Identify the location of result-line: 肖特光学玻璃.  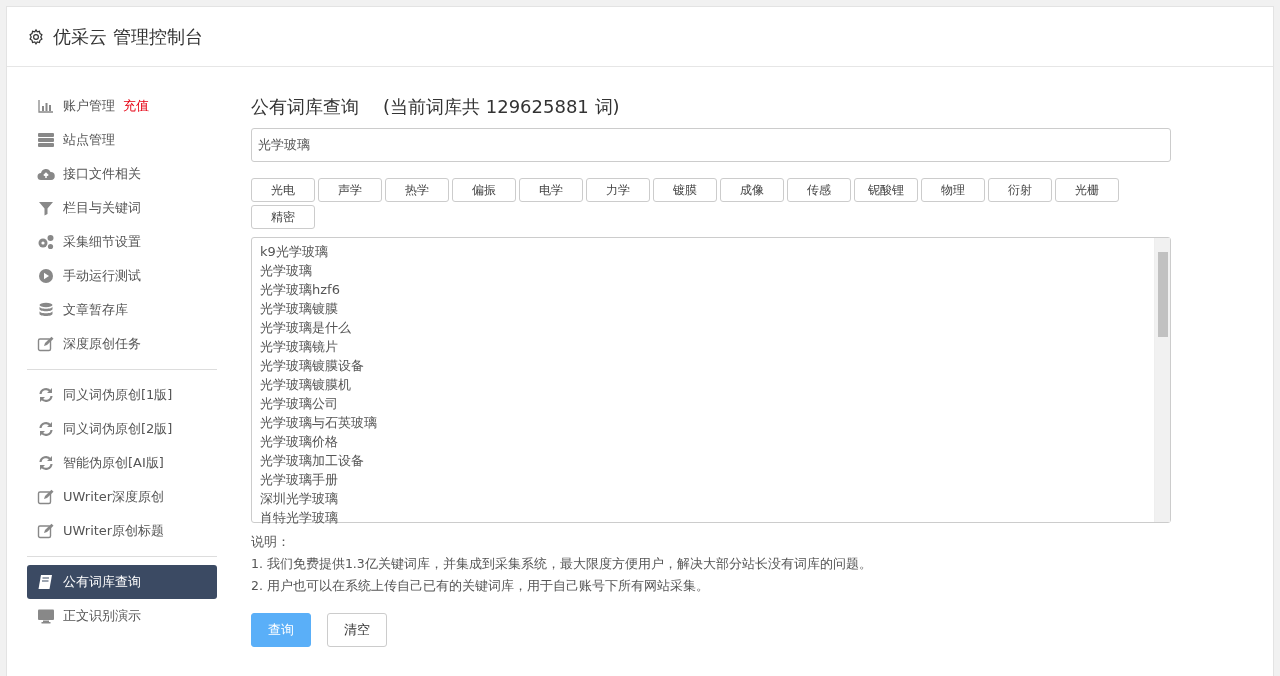
(299, 518).